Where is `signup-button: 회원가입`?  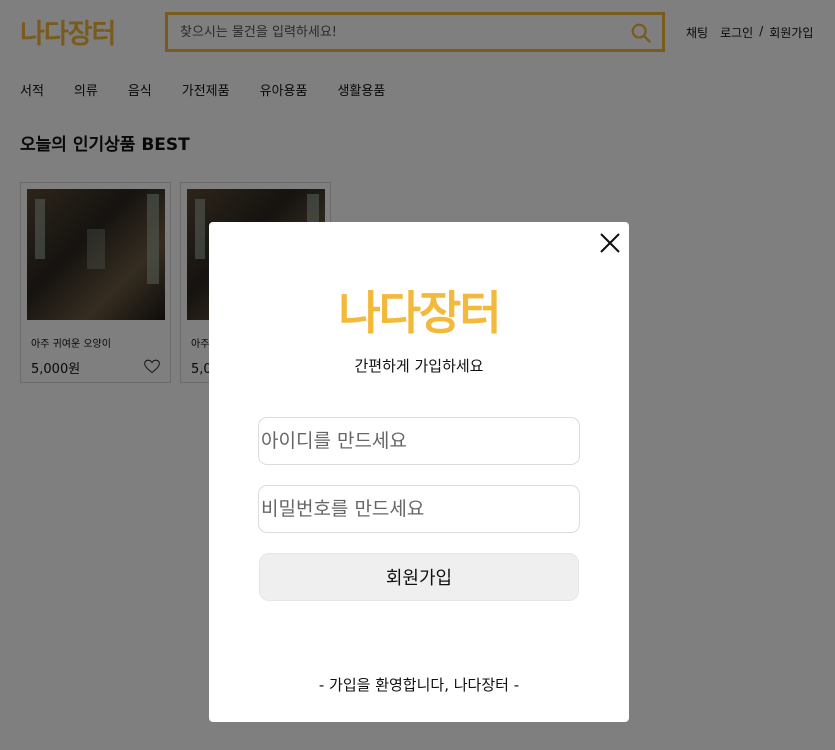
signup-button: 회원가입 is located at coordinates (419, 577).